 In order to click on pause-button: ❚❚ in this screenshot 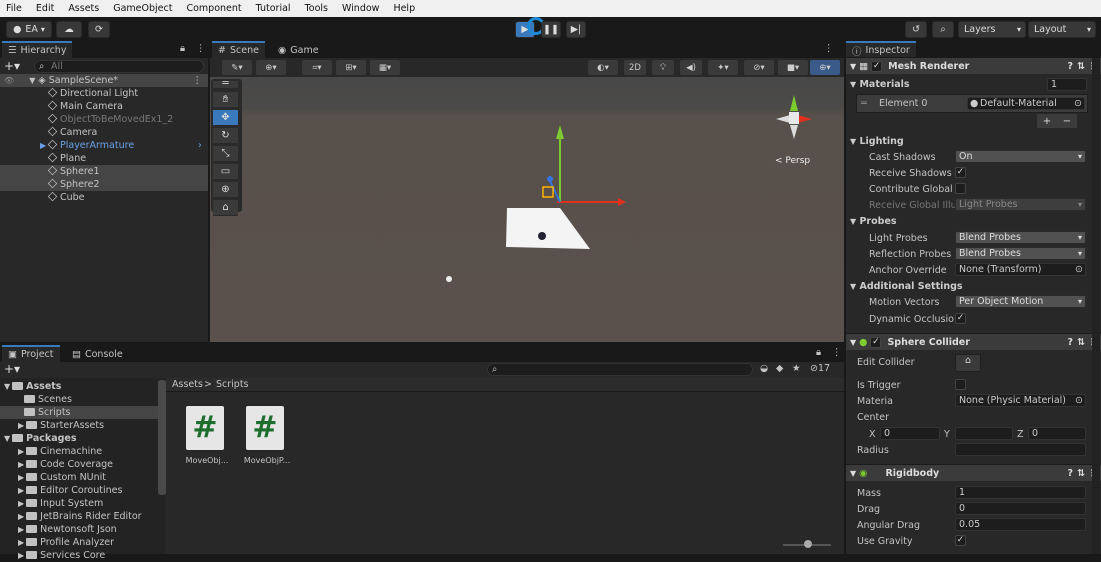, I will do `click(551, 29)`.